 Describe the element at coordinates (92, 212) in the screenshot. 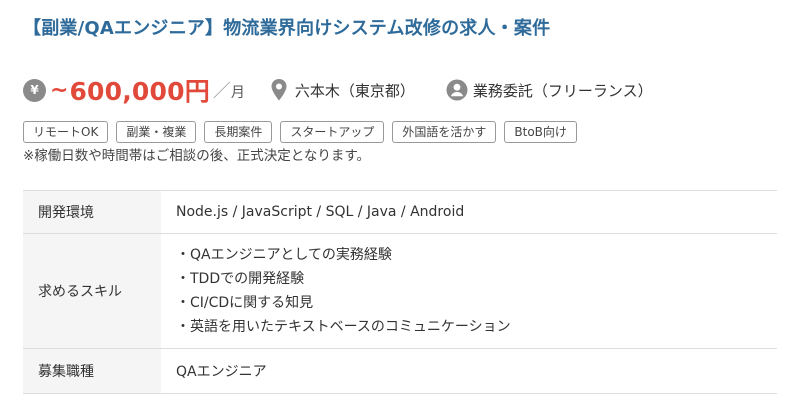

I see `environment-label: 開発環境` at that location.